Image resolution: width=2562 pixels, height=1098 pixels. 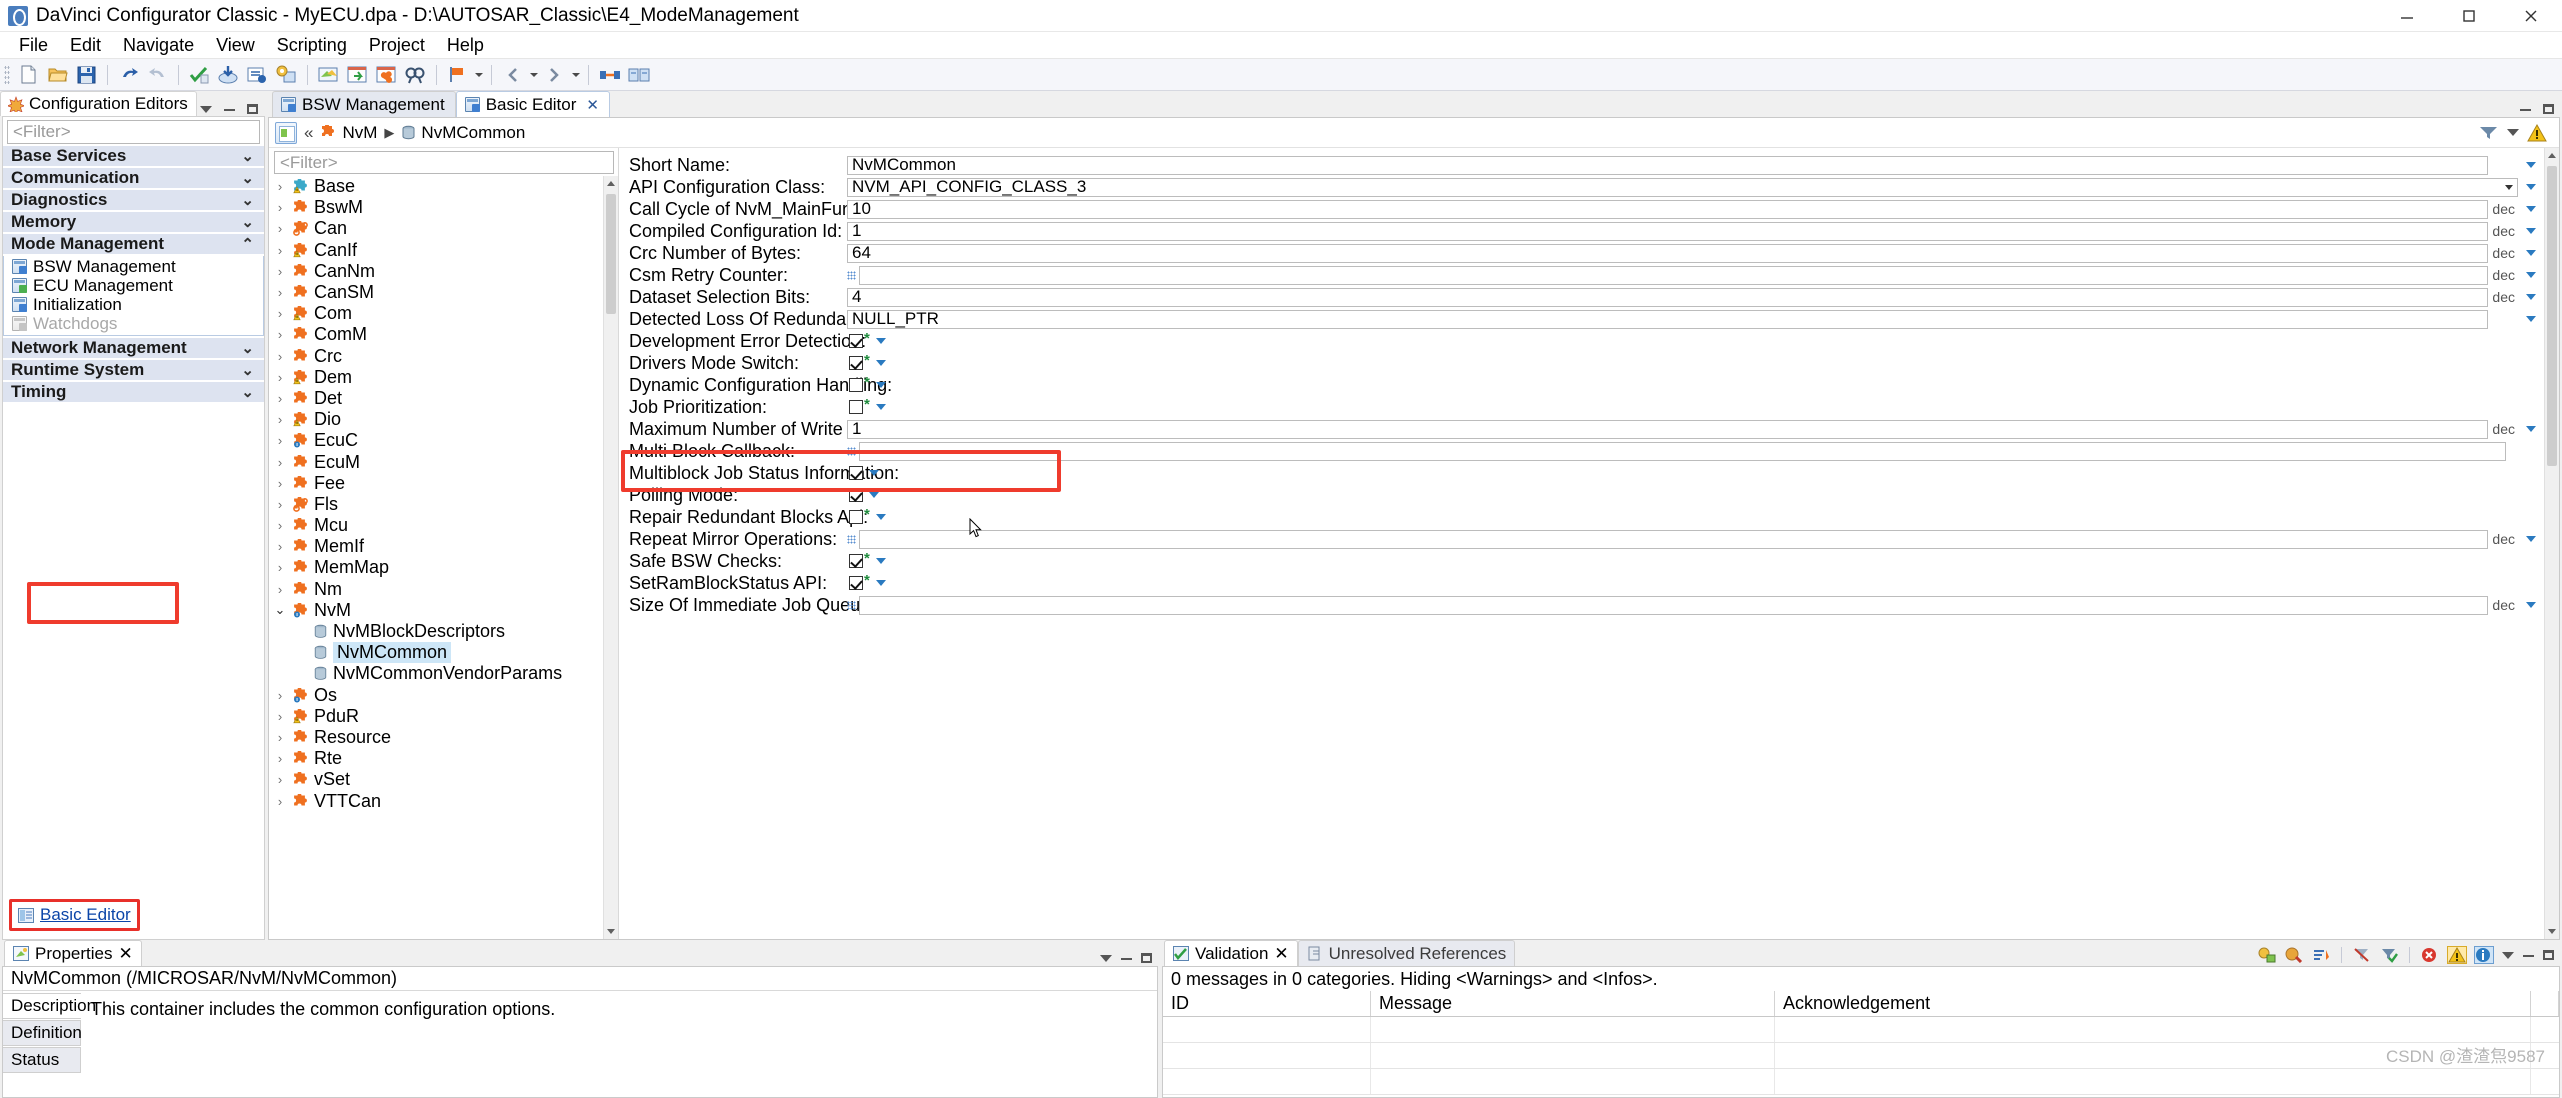 I want to click on settings-window-icon, so click(x=286, y=74).